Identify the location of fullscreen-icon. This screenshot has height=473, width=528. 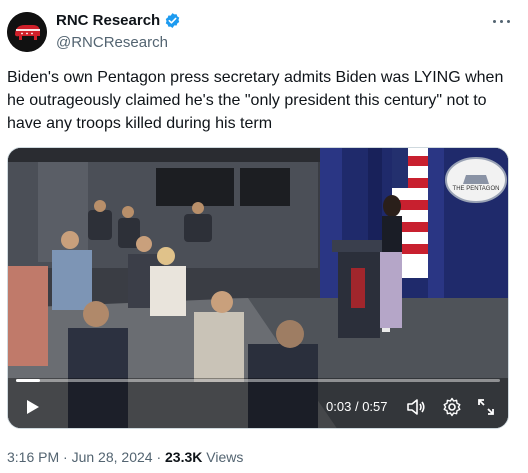
(486, 407).